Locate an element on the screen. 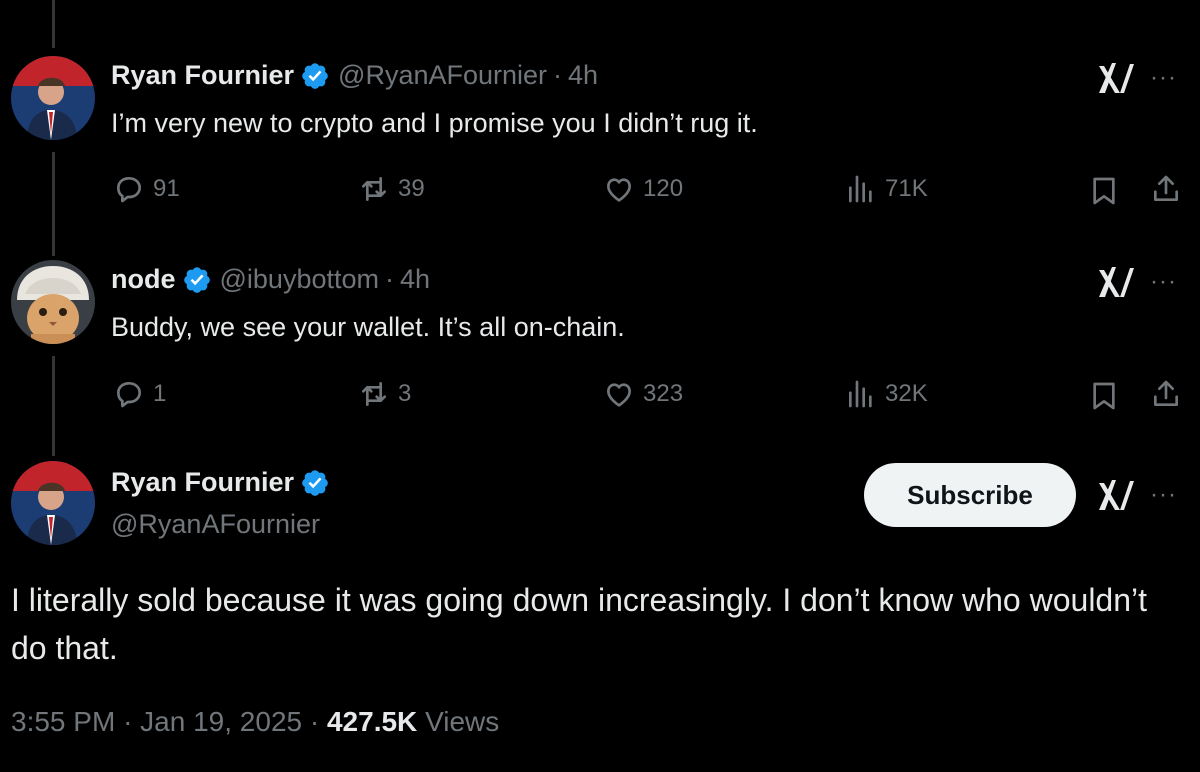 The image size is (1200, 772). tweet-meta: 3:55 PM · Jan 19, 2025 · 427.5K Views is located at coordinates (255, 722).